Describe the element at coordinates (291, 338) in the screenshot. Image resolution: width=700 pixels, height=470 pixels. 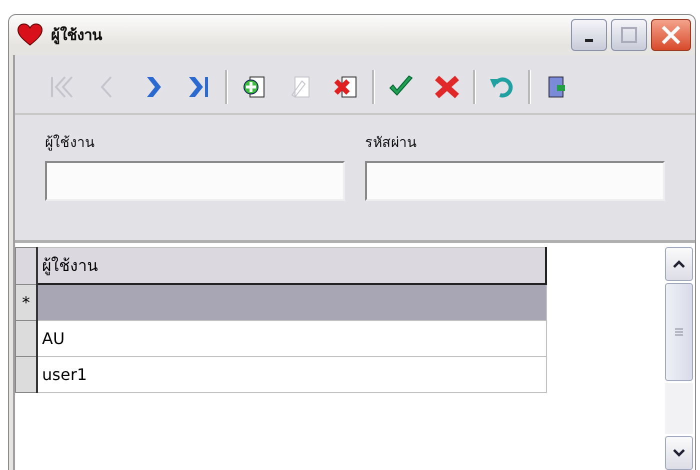
I see `table-cell: AU` at that location.